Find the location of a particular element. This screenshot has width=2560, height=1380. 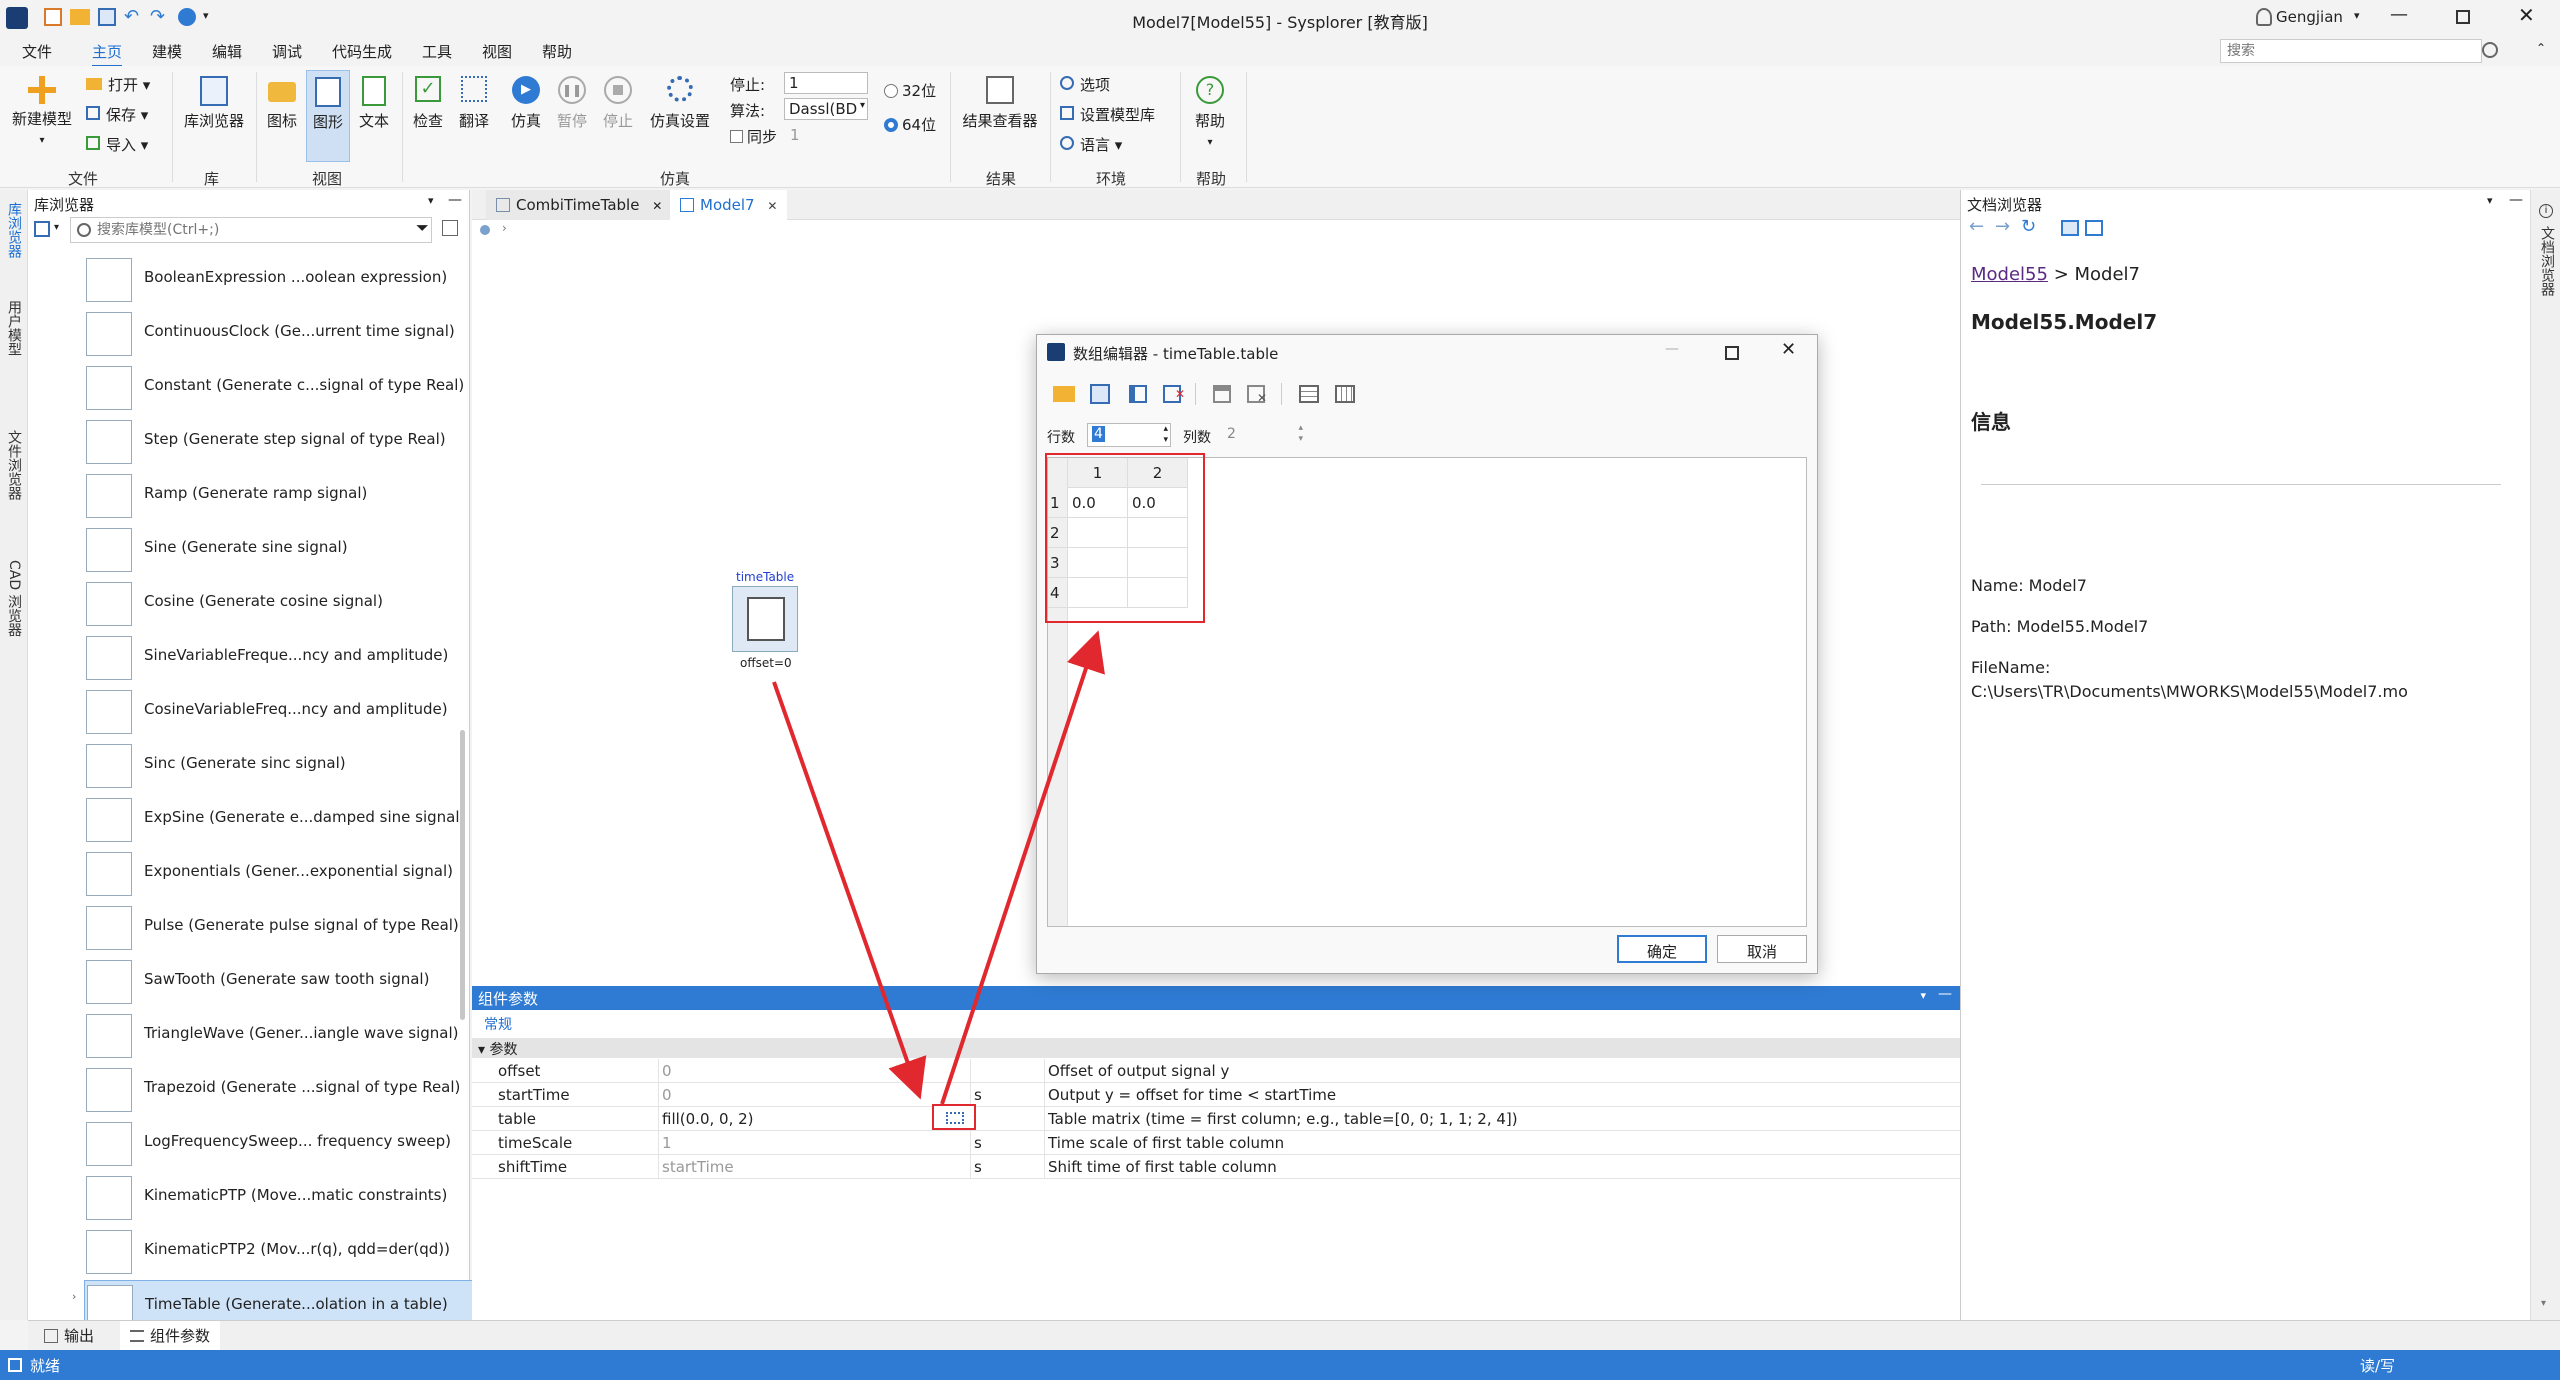

annotation-arrows is located at coordinates (938, 867).